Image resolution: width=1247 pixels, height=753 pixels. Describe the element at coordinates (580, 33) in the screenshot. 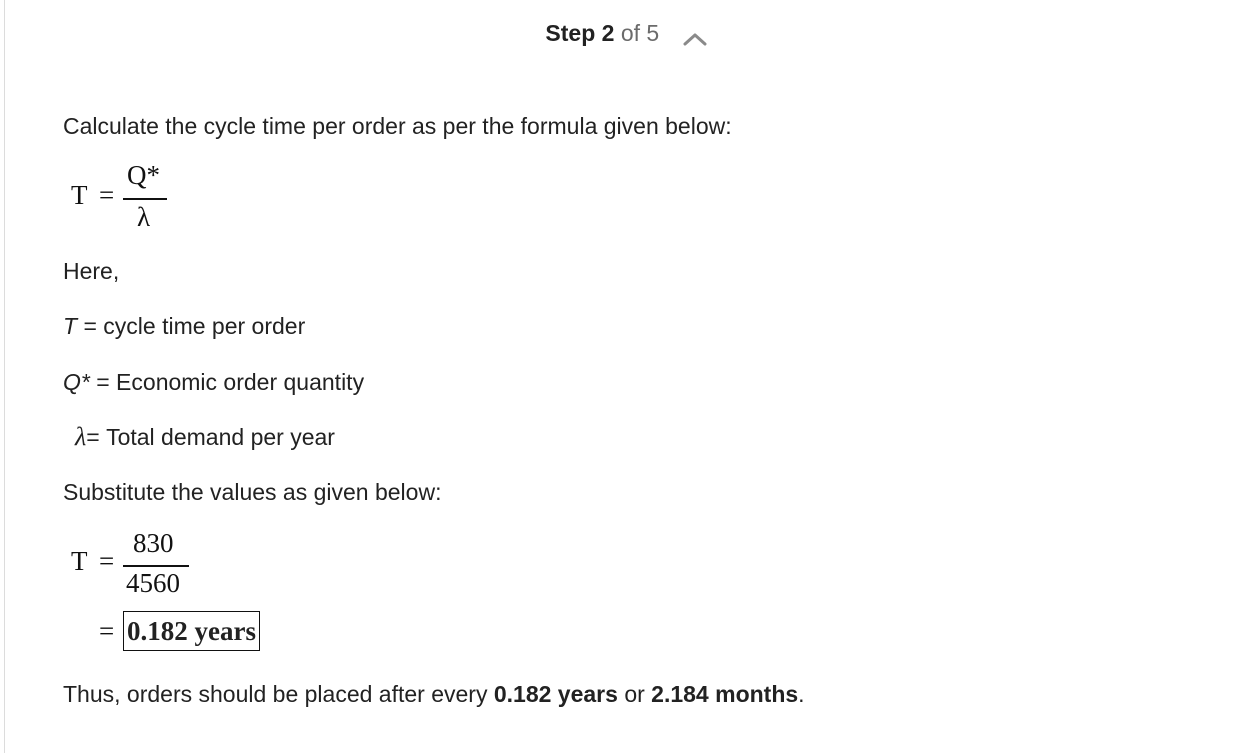

I see `step-label: Step 2` at that location.